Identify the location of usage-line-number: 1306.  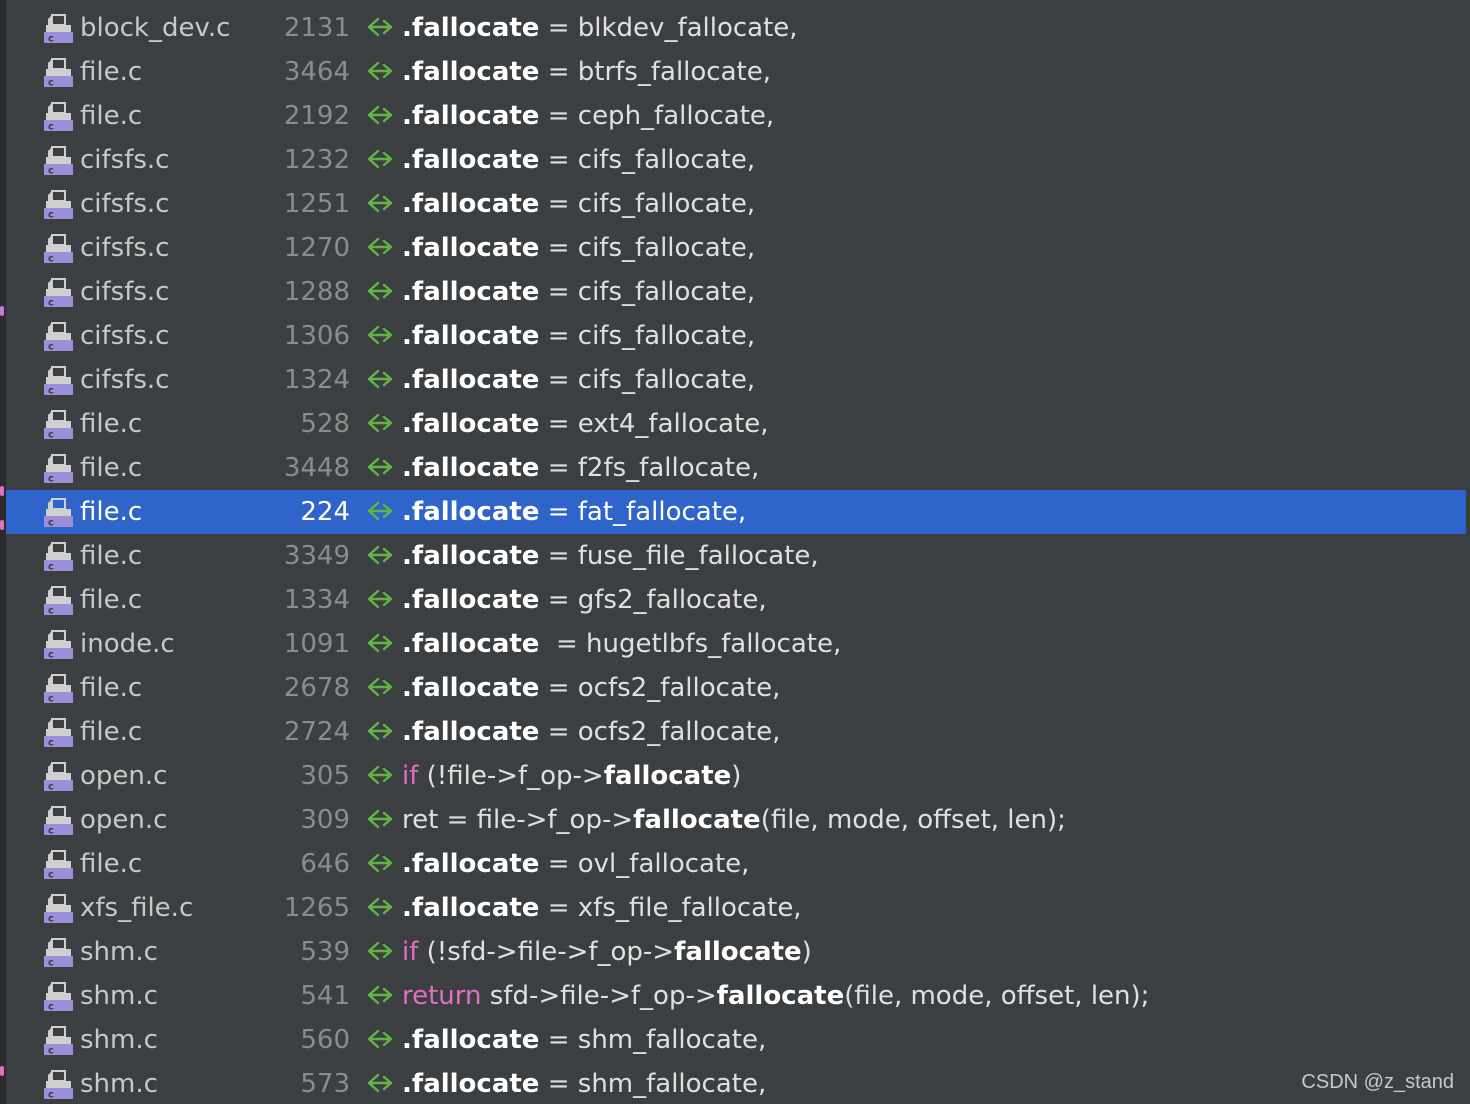
(316, 336).